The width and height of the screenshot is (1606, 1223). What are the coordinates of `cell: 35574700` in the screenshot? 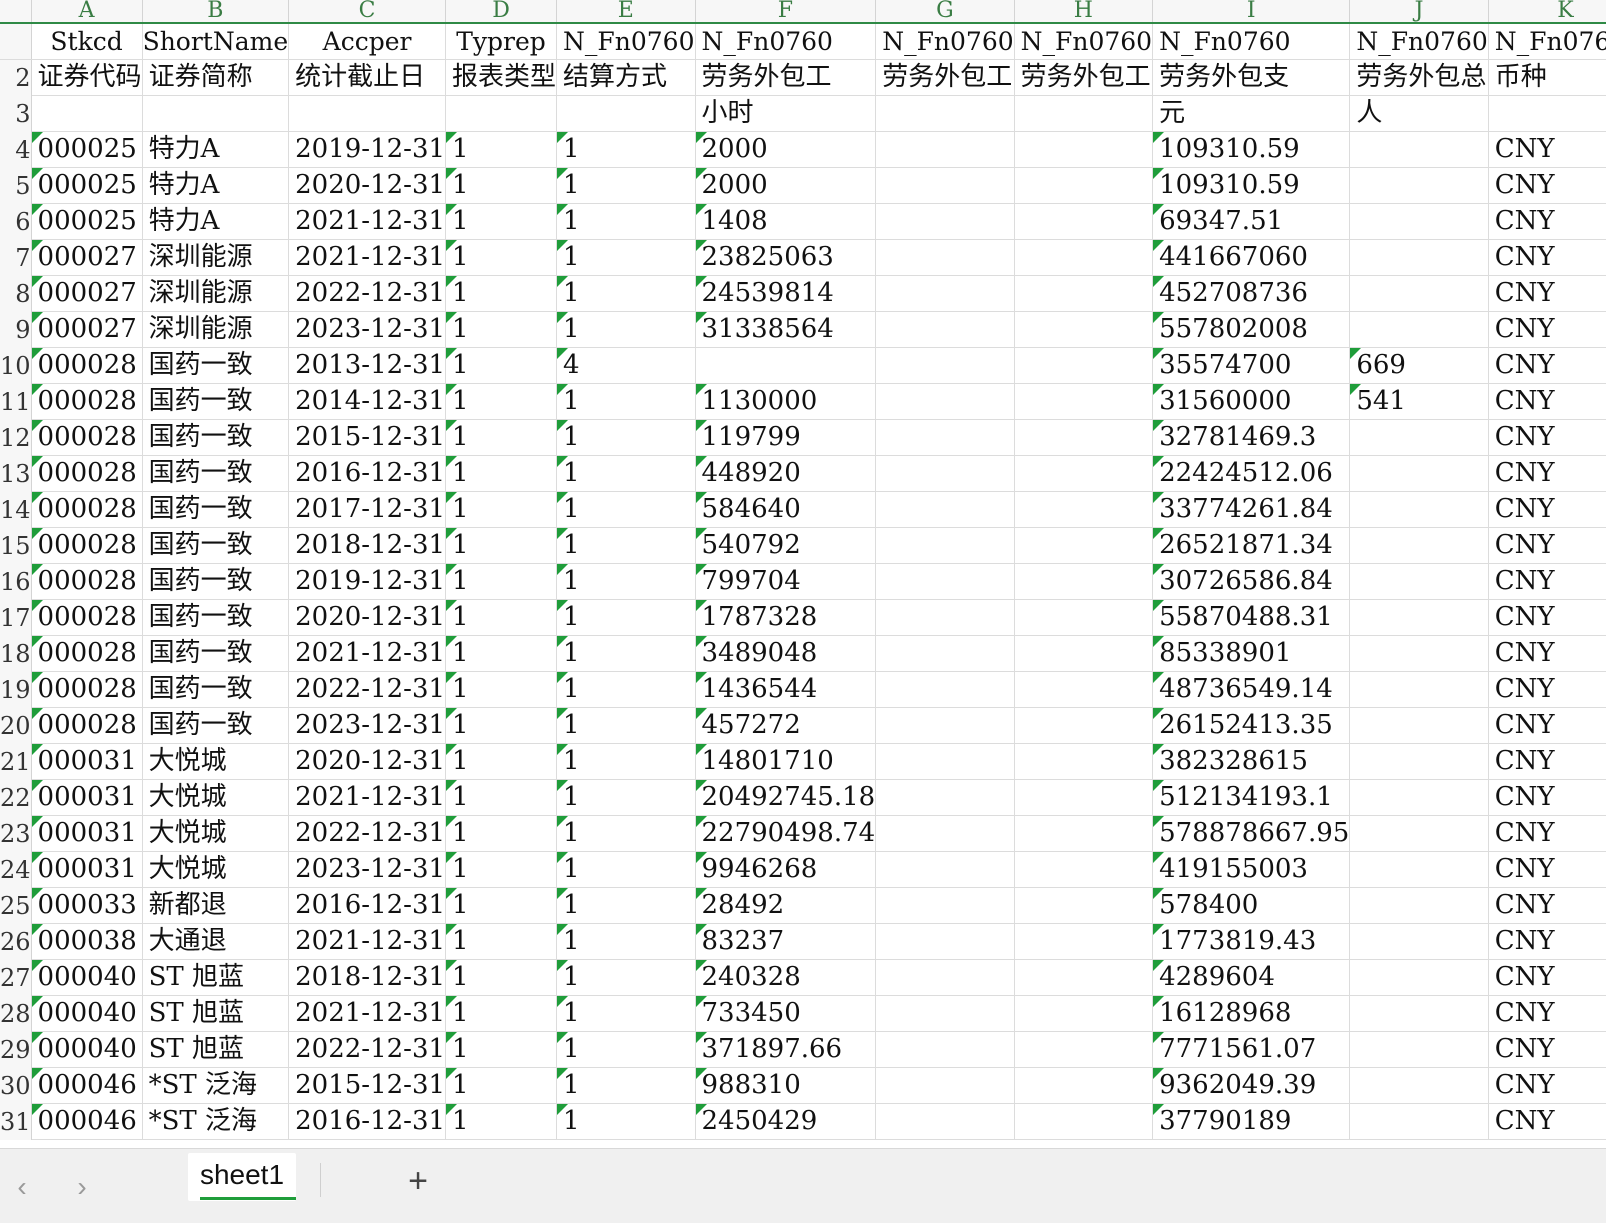 It's located at (1251, 365).